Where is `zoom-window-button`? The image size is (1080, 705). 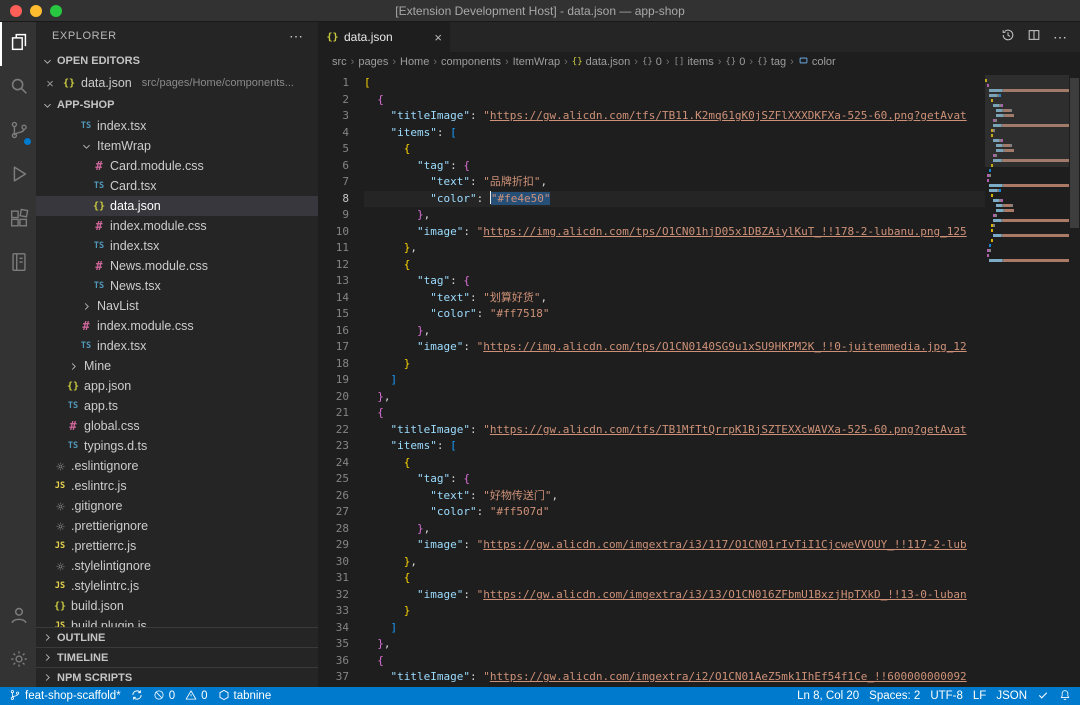 zoom-window-button is located at coordinates (56, 10).